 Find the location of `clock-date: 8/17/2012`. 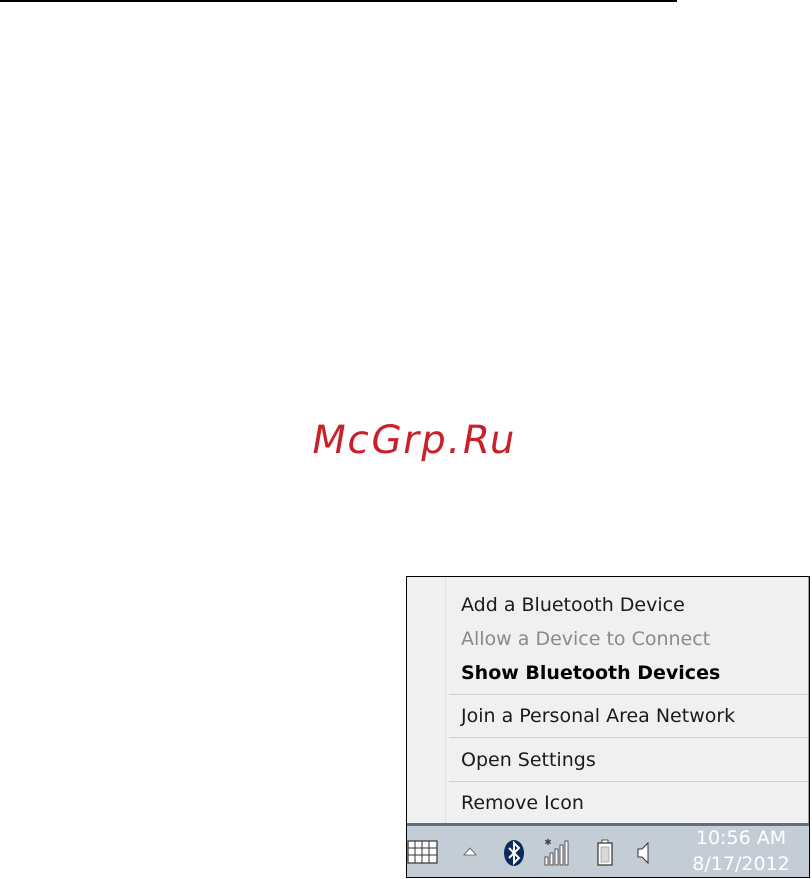

clock-date: 8/17/2012 is located at coordinates (741, 864).